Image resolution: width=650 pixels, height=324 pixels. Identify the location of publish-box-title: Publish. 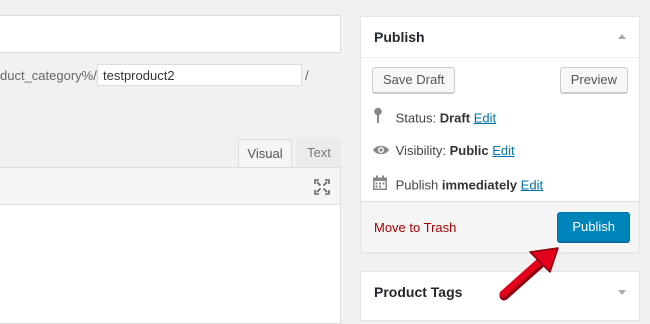
(399, 37).